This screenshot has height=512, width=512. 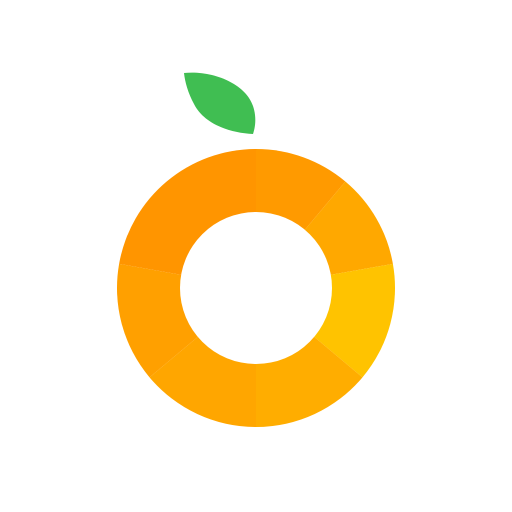 What do you see at coordinates (220, 103) in the screenshot?
I see `leaf-icon` at bounding box center [220, 103].